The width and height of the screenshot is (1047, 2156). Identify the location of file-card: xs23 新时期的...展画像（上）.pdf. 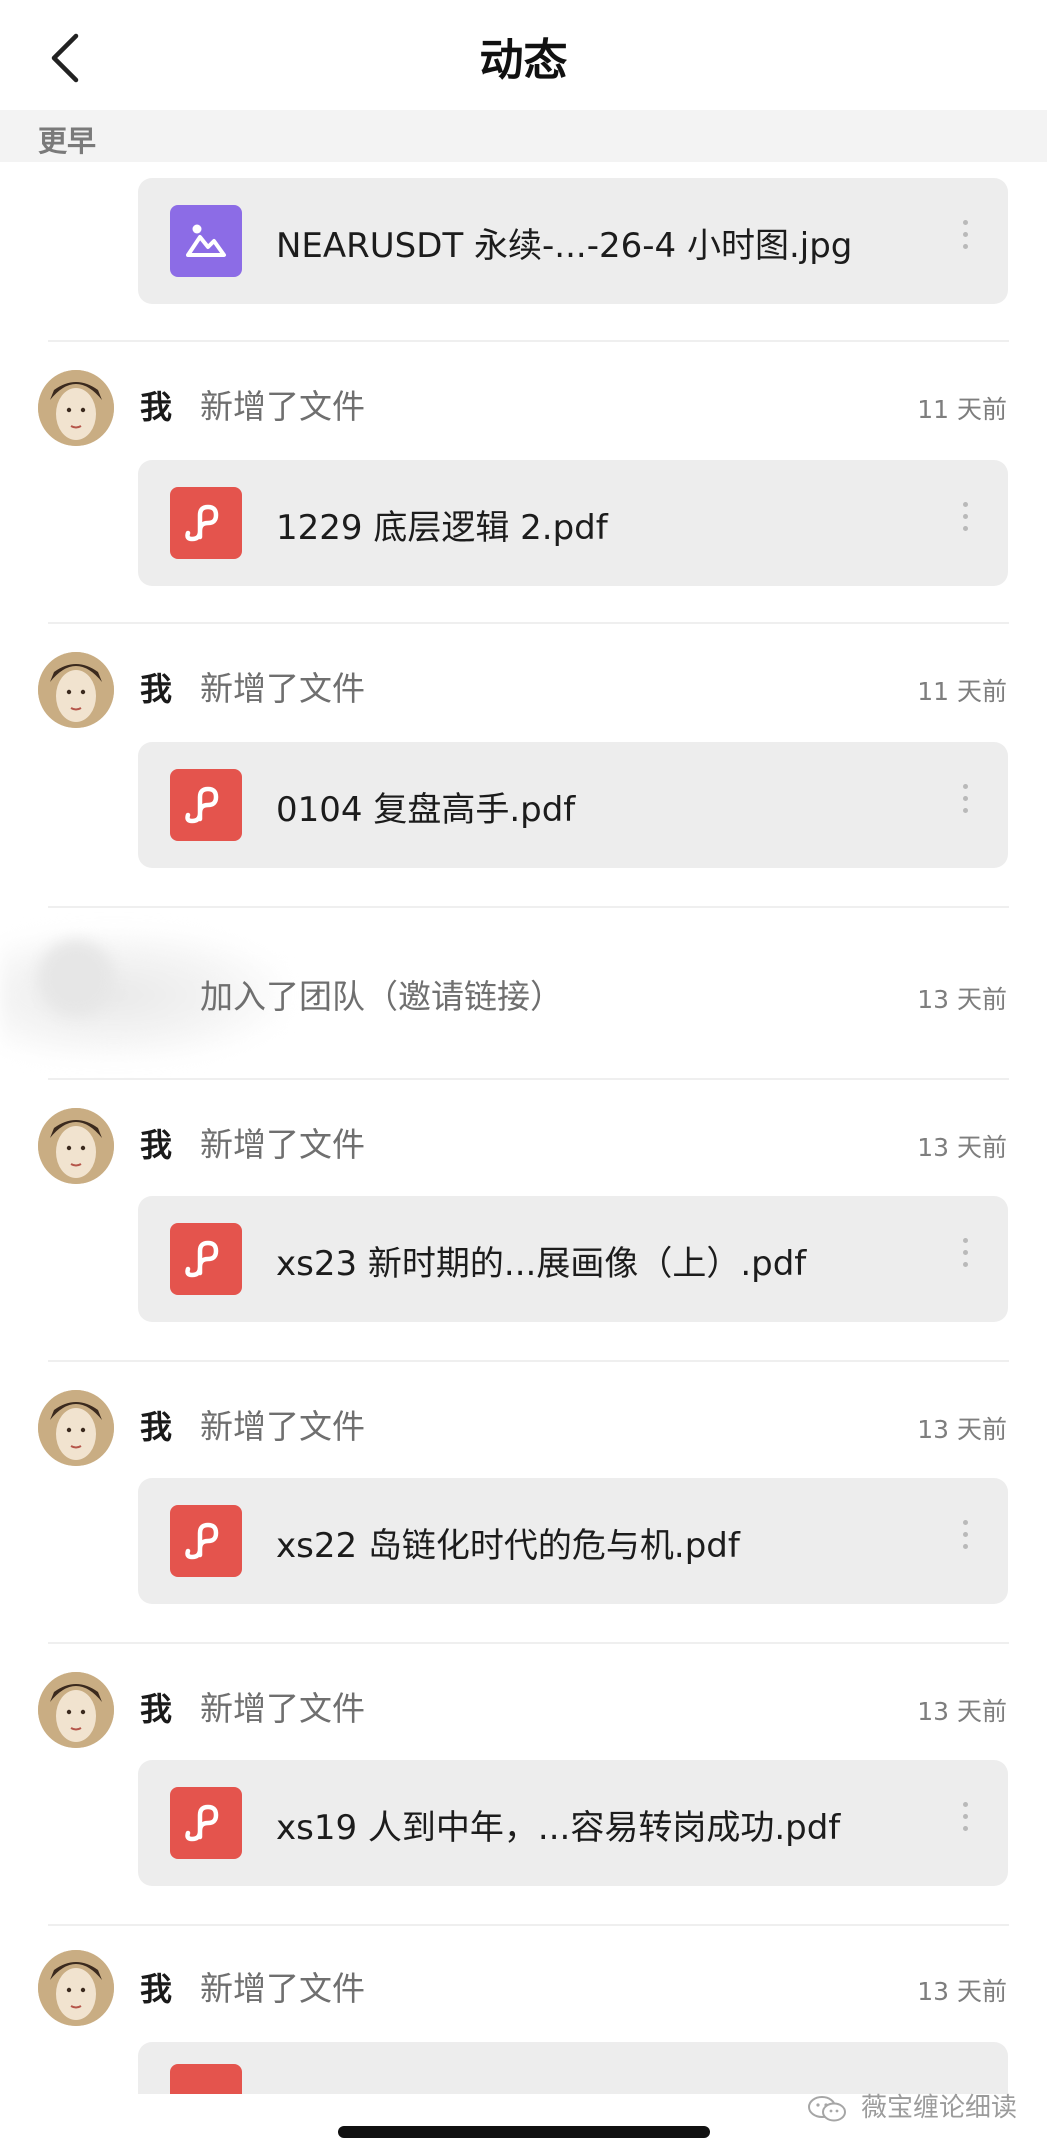
(573, 1259).